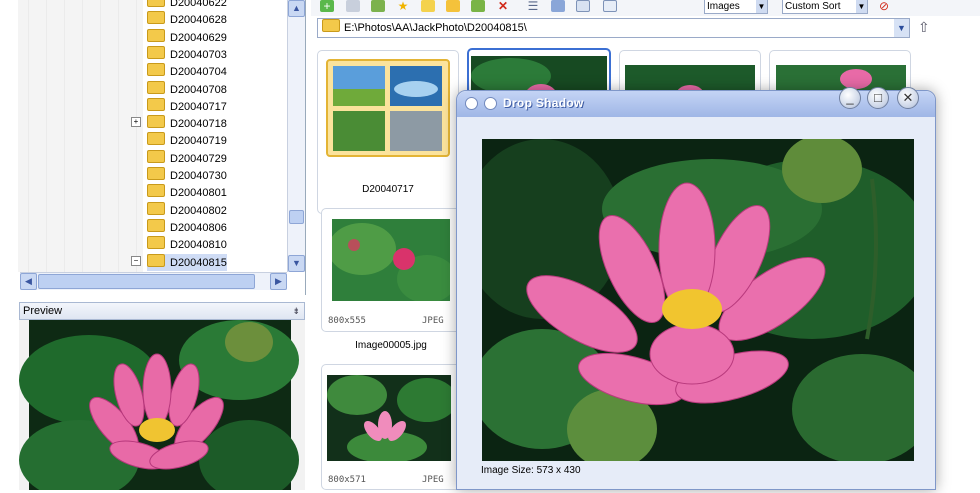 This screenshot has height=493, width=980. I want to click on tree-folder-item: D20040629, so click(187, 37).